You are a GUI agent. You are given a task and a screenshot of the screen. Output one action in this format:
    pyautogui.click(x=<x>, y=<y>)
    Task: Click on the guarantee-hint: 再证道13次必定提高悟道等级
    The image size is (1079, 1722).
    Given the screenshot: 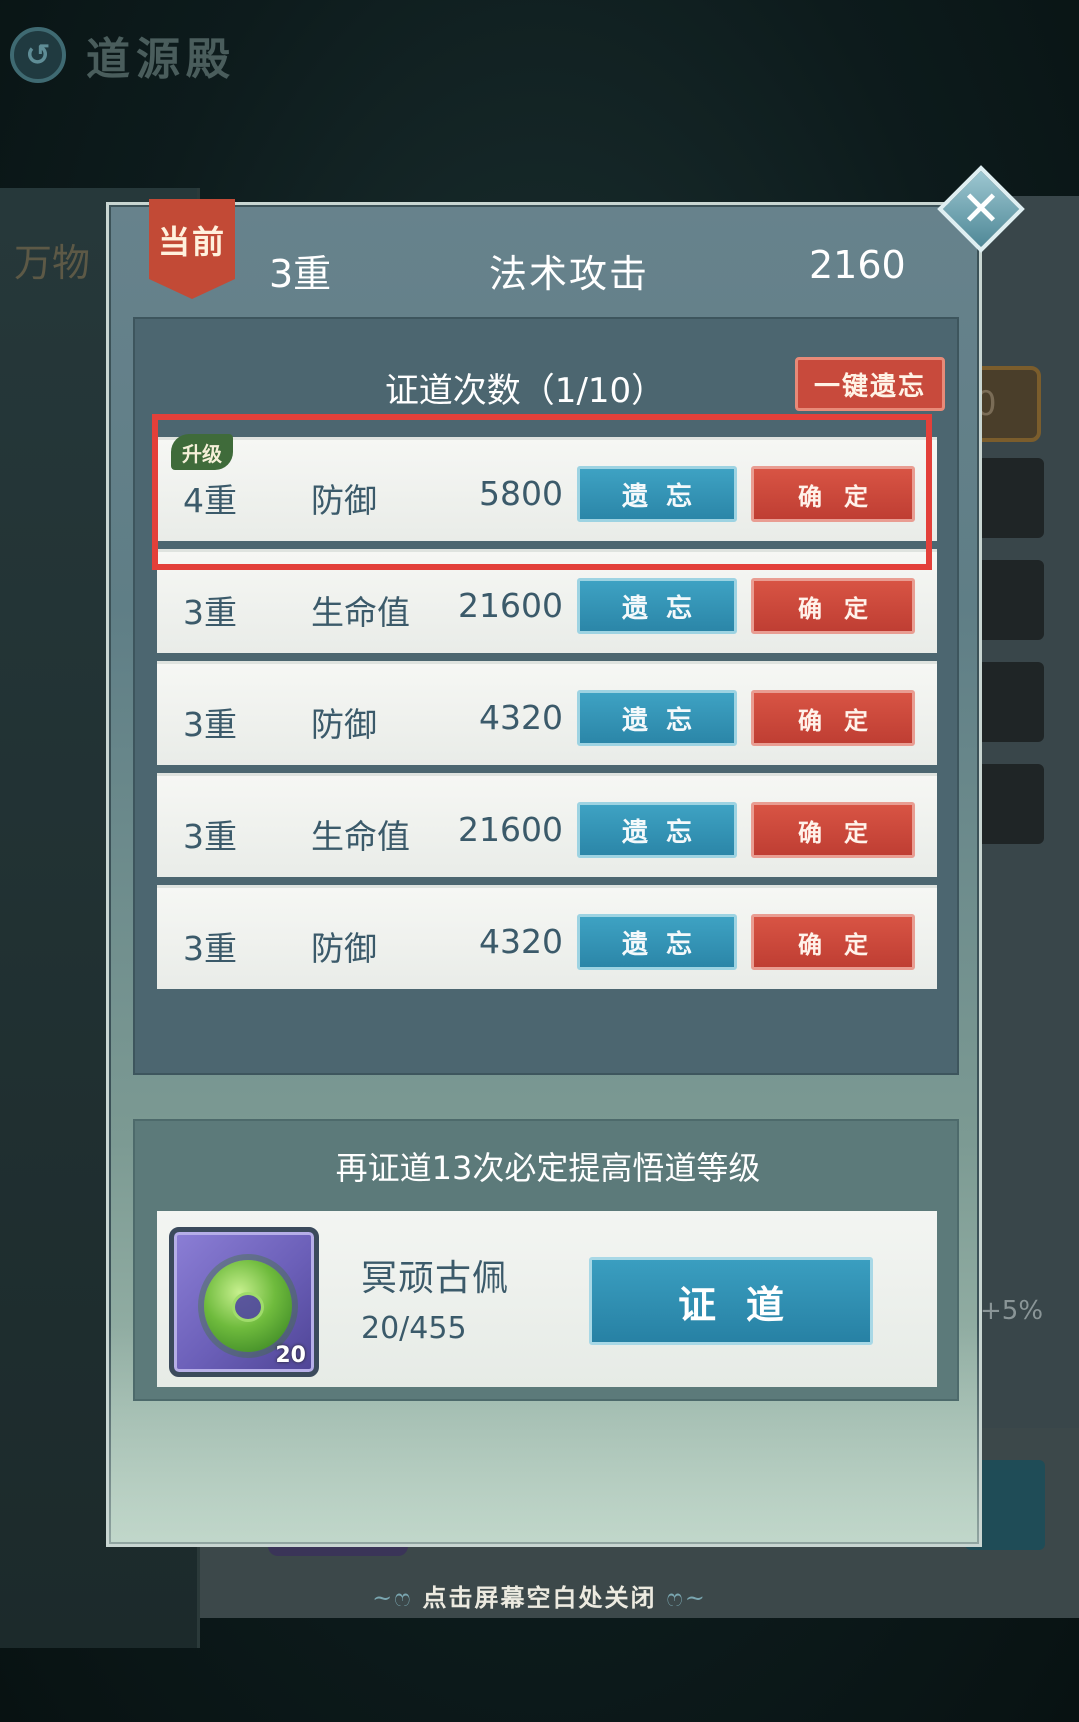 What is the action you would take?
    pyautogui.click(x=548, y=1168)
    